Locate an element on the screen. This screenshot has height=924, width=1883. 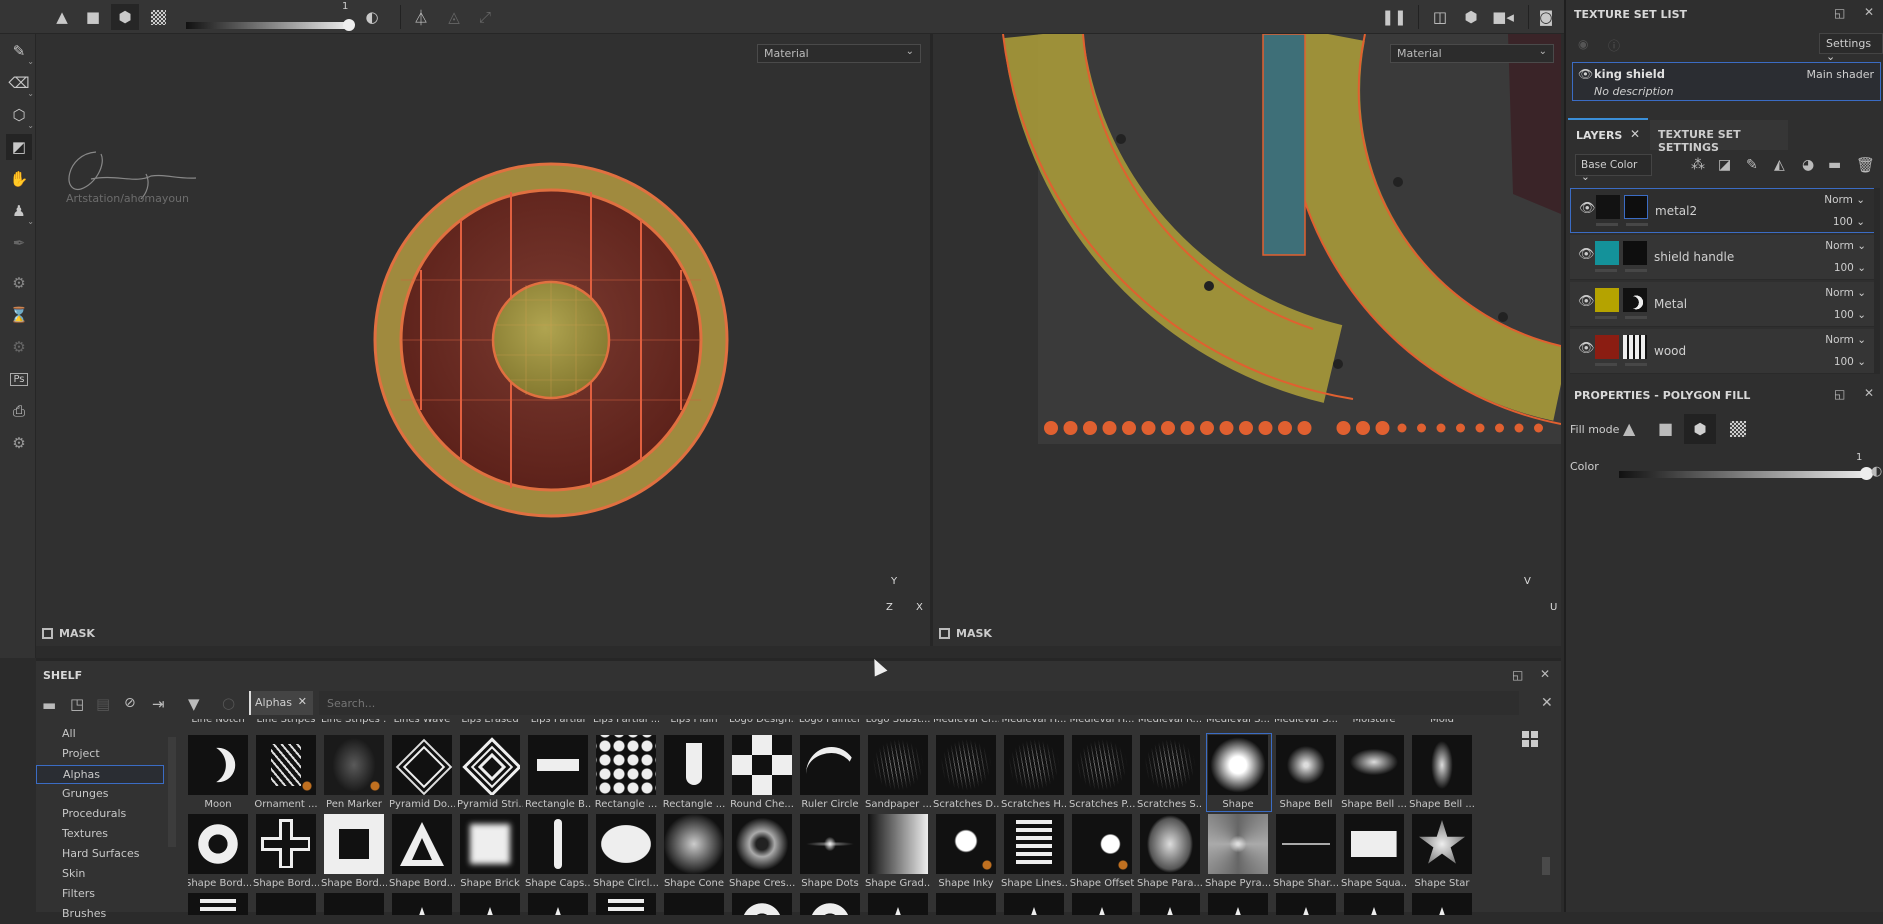
tab-texture-set-settings: TEXTURE SET SETTINGS is located at coordinates (1719, 137).